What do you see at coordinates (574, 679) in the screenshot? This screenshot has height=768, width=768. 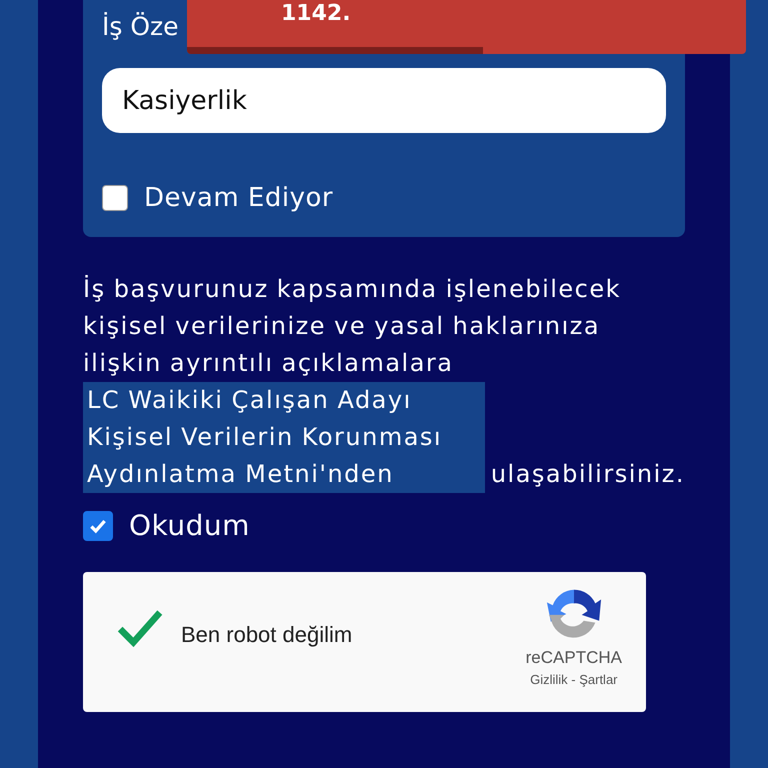 I see `privacy-terms-link: Gizlilik - Şartlar` at bounding box center [574, 679].